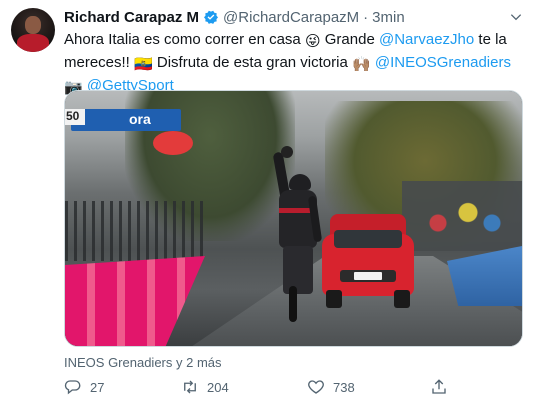 Image resolution: width=537 pixels, height=405 pixels. I want to click on verified-badge-icon, so click(211, 17).